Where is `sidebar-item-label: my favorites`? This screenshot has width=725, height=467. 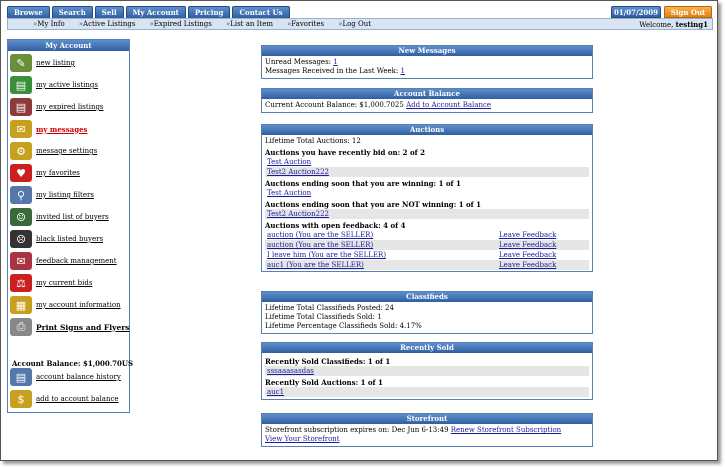
sidebar-item-label: my favorites is located at coordinates (58, 173).